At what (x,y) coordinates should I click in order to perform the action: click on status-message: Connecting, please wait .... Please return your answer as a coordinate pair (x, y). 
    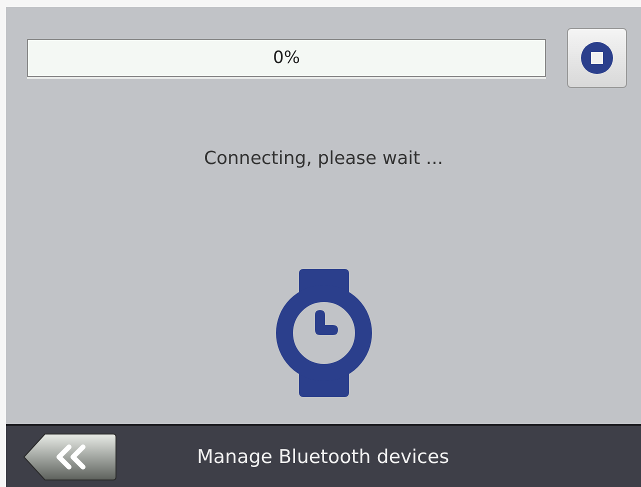
    Looking at the image, I should click on (324, 158).